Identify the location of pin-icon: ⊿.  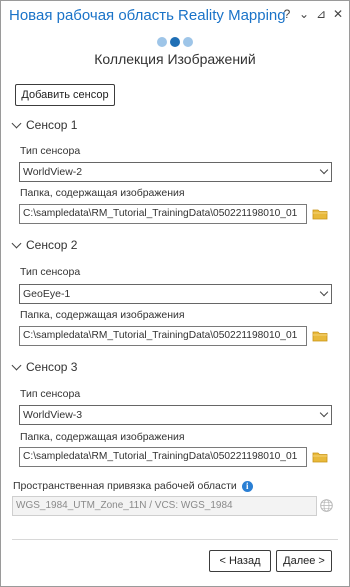
(321, 14).